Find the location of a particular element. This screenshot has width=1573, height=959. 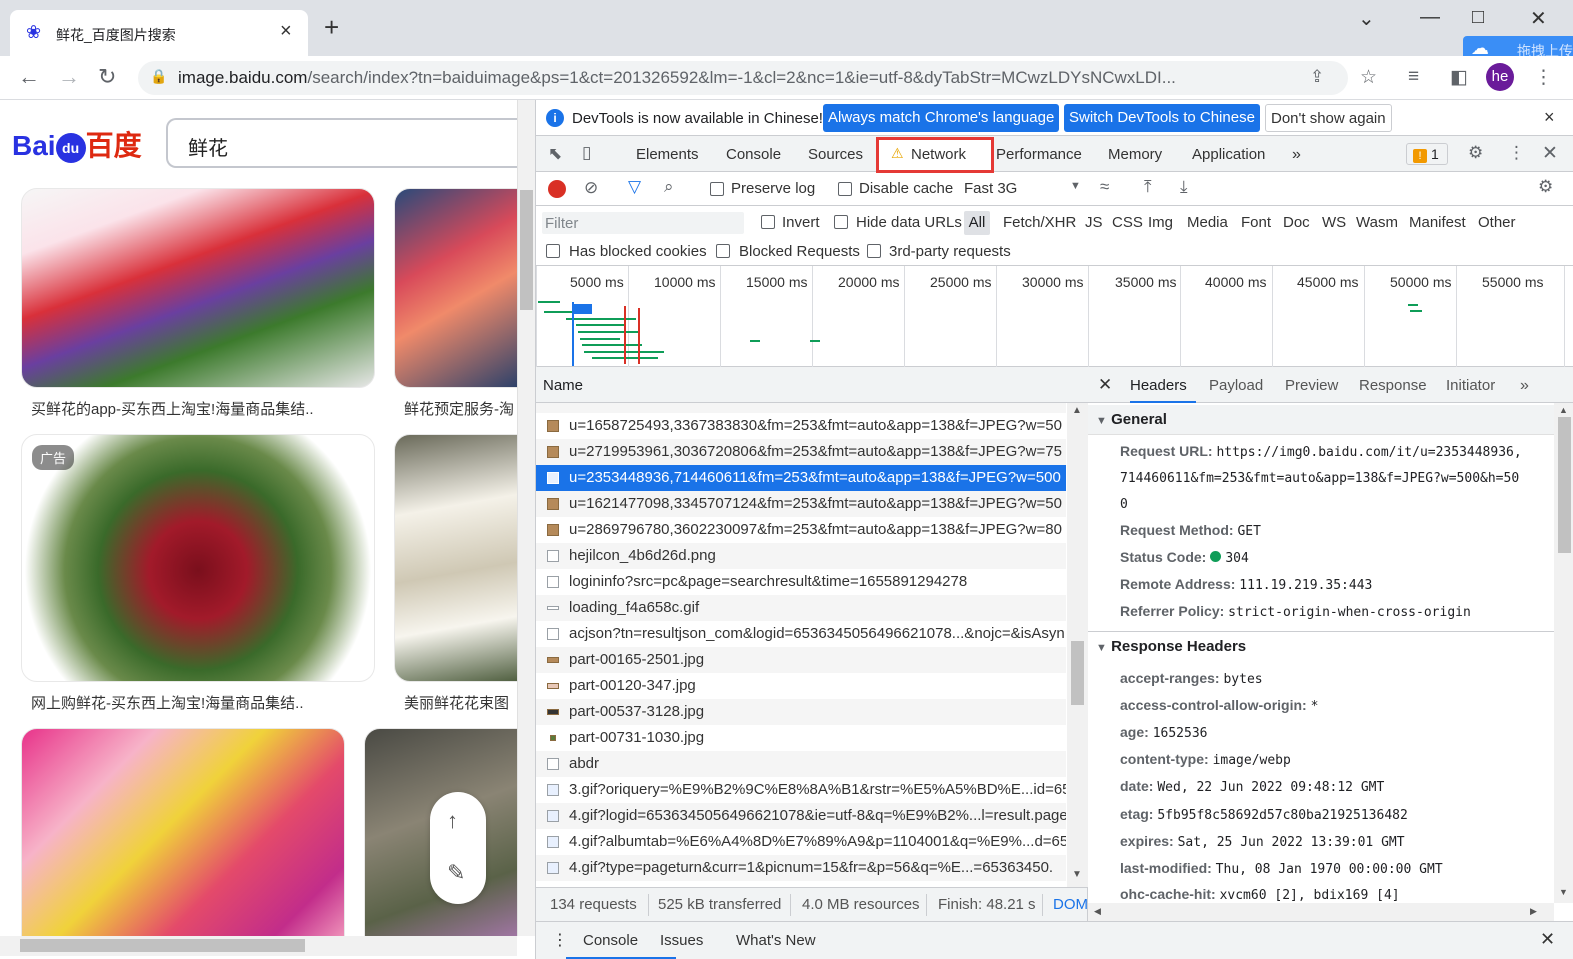

tab-headers-label: Headers is located at coordinates (1158, 385).